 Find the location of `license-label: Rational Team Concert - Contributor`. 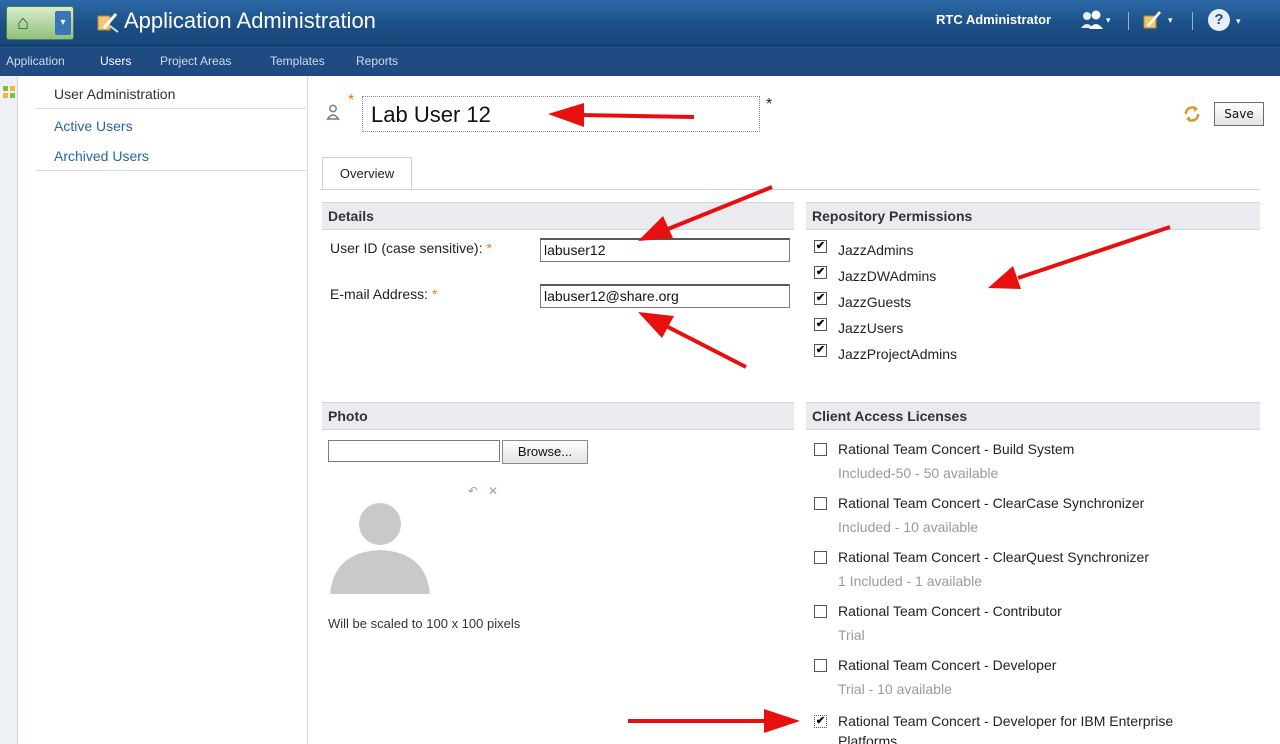

license-label: Rational Team Concert - Contributor is located at coordinates (950, 611).